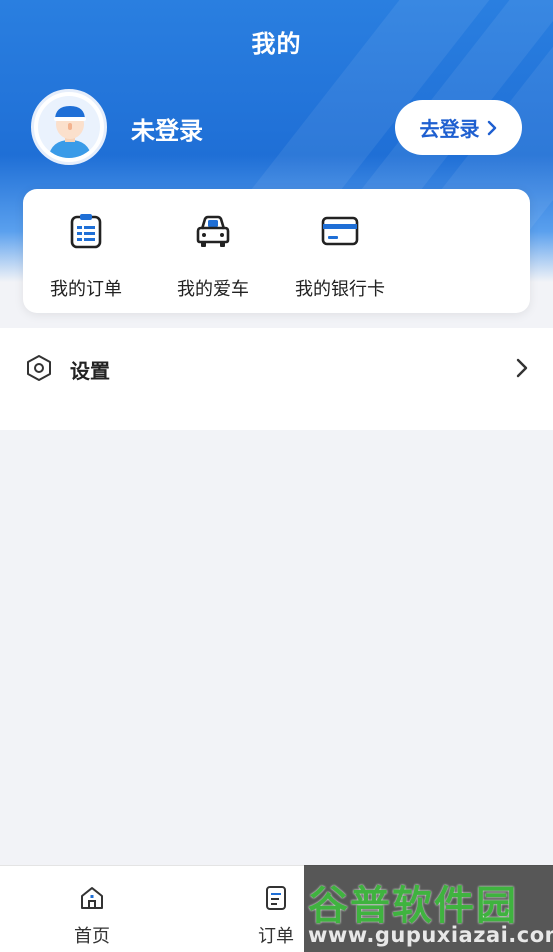 Image resolution: width=553 pixels, height=952 pixels. Describe the element at coordinates (276, 898) in the screenshot. I see `order-icon` at that location.